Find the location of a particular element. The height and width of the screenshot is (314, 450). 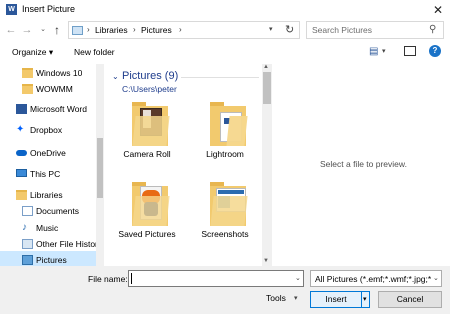

split-divider is located at coordinates (361, 299).